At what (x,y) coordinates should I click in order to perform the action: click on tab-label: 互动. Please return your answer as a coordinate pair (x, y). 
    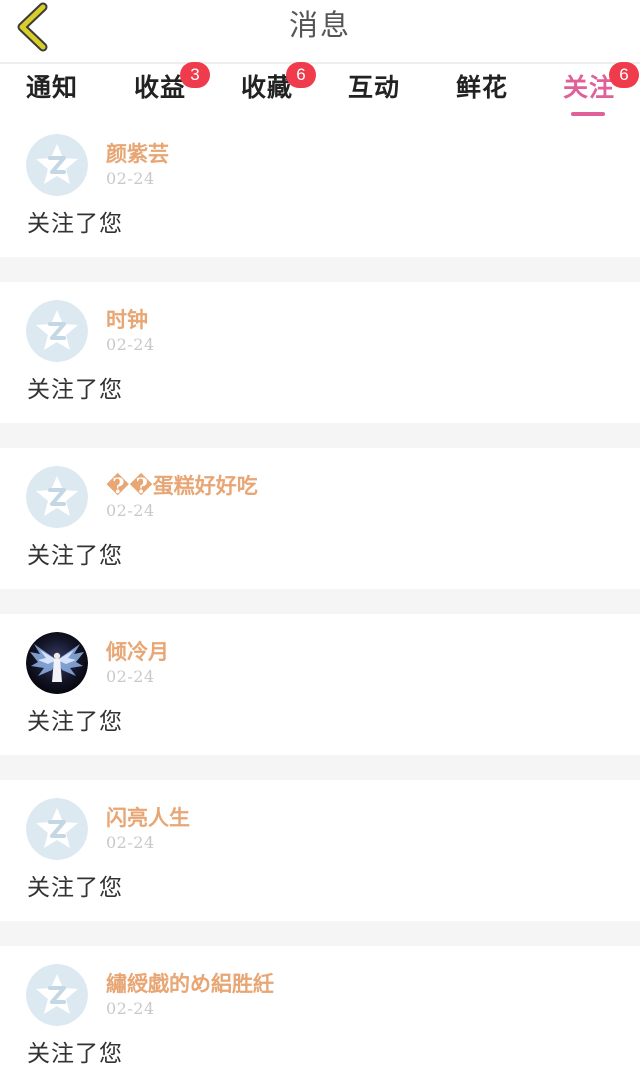
    Looking at the image, I should click on (374, 87).